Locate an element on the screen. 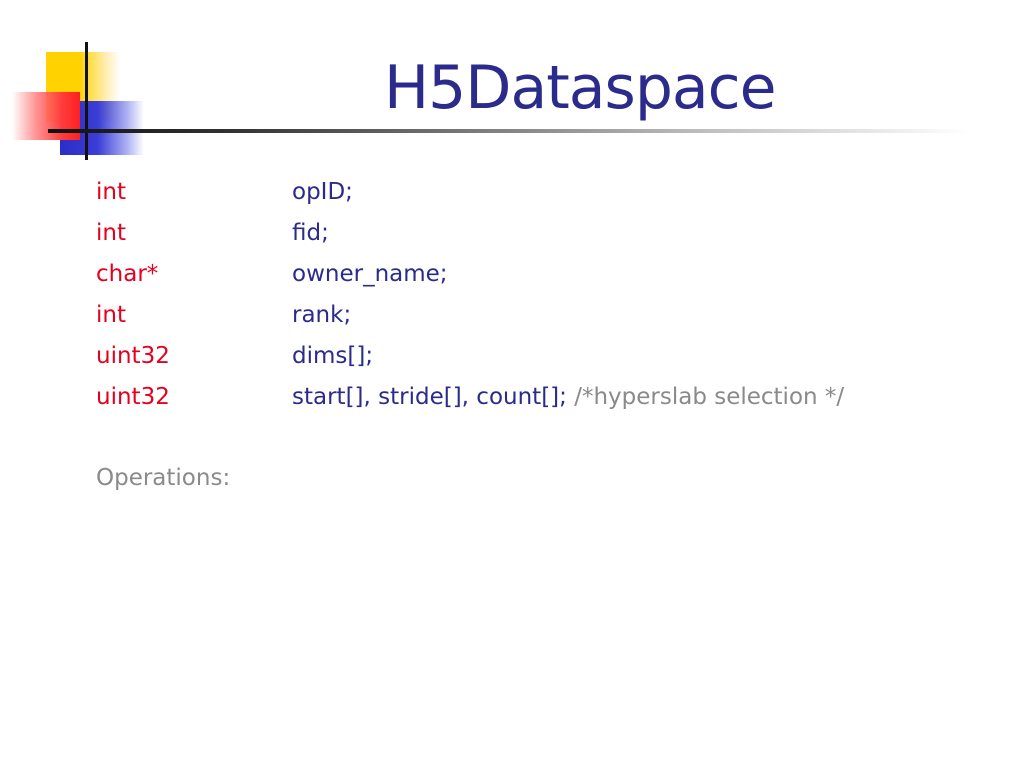 This screenshot has height=768, width=1024. field-type: char* is located at coordinates (127, 274).